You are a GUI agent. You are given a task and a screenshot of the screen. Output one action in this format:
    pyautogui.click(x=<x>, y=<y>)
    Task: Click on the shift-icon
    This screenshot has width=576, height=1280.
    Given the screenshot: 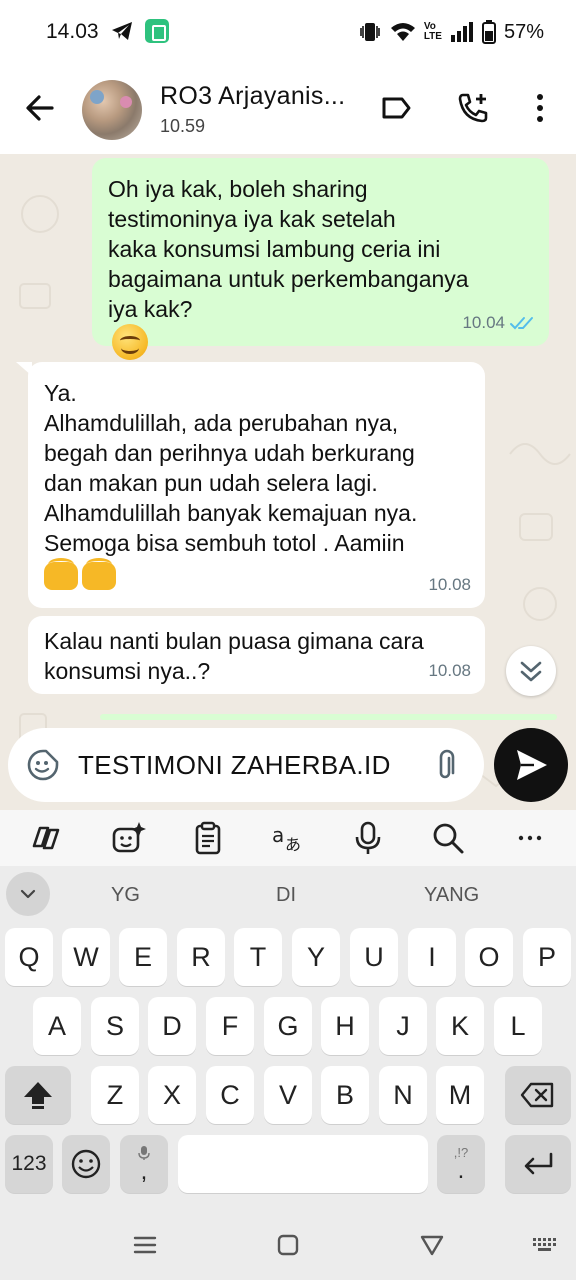 What is the action you would take?
    pyautogui.click(x=38, y=1095)
    